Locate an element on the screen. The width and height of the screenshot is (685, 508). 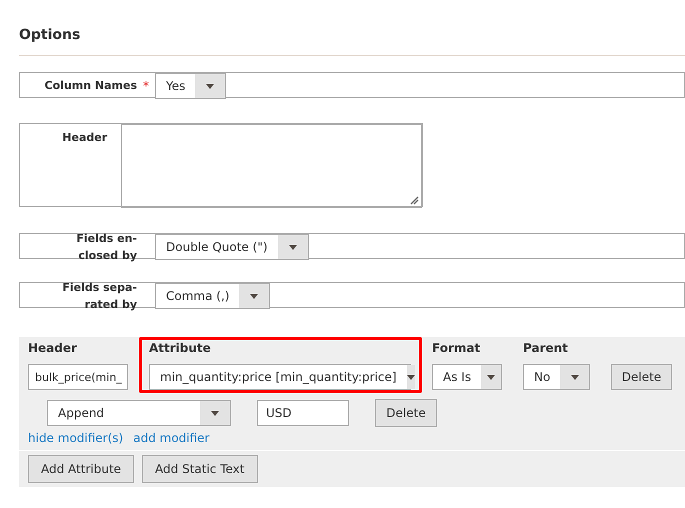
add-button: Add Static Text is located at coordinates (200, 469).